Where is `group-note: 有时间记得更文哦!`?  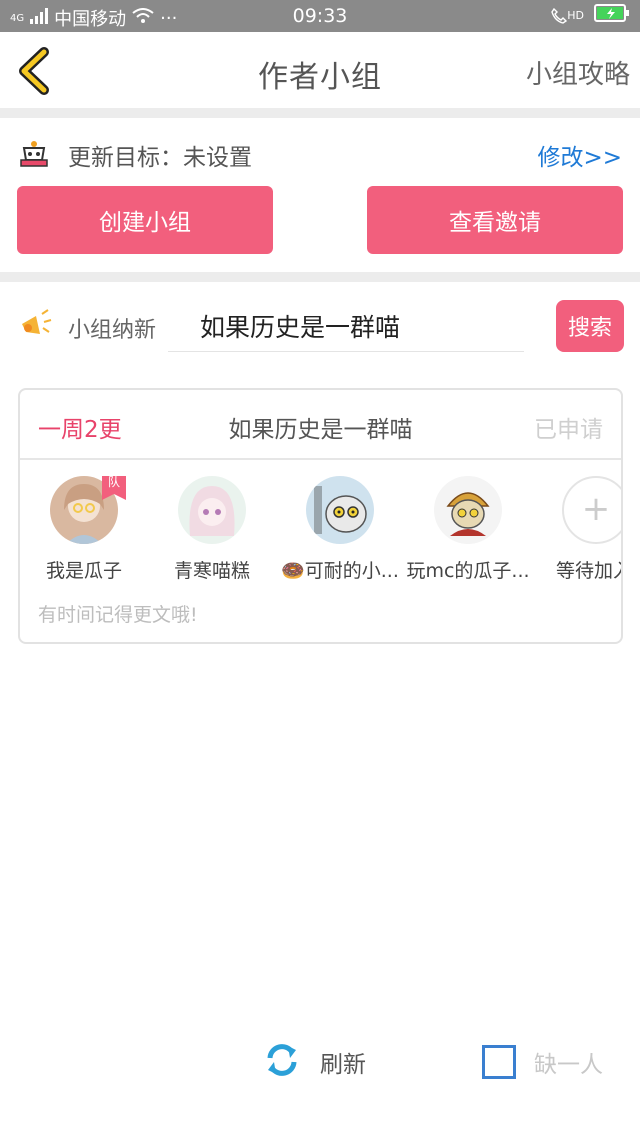
group-note: 有时间记得更文哦! is located at coordinates (118, 615).